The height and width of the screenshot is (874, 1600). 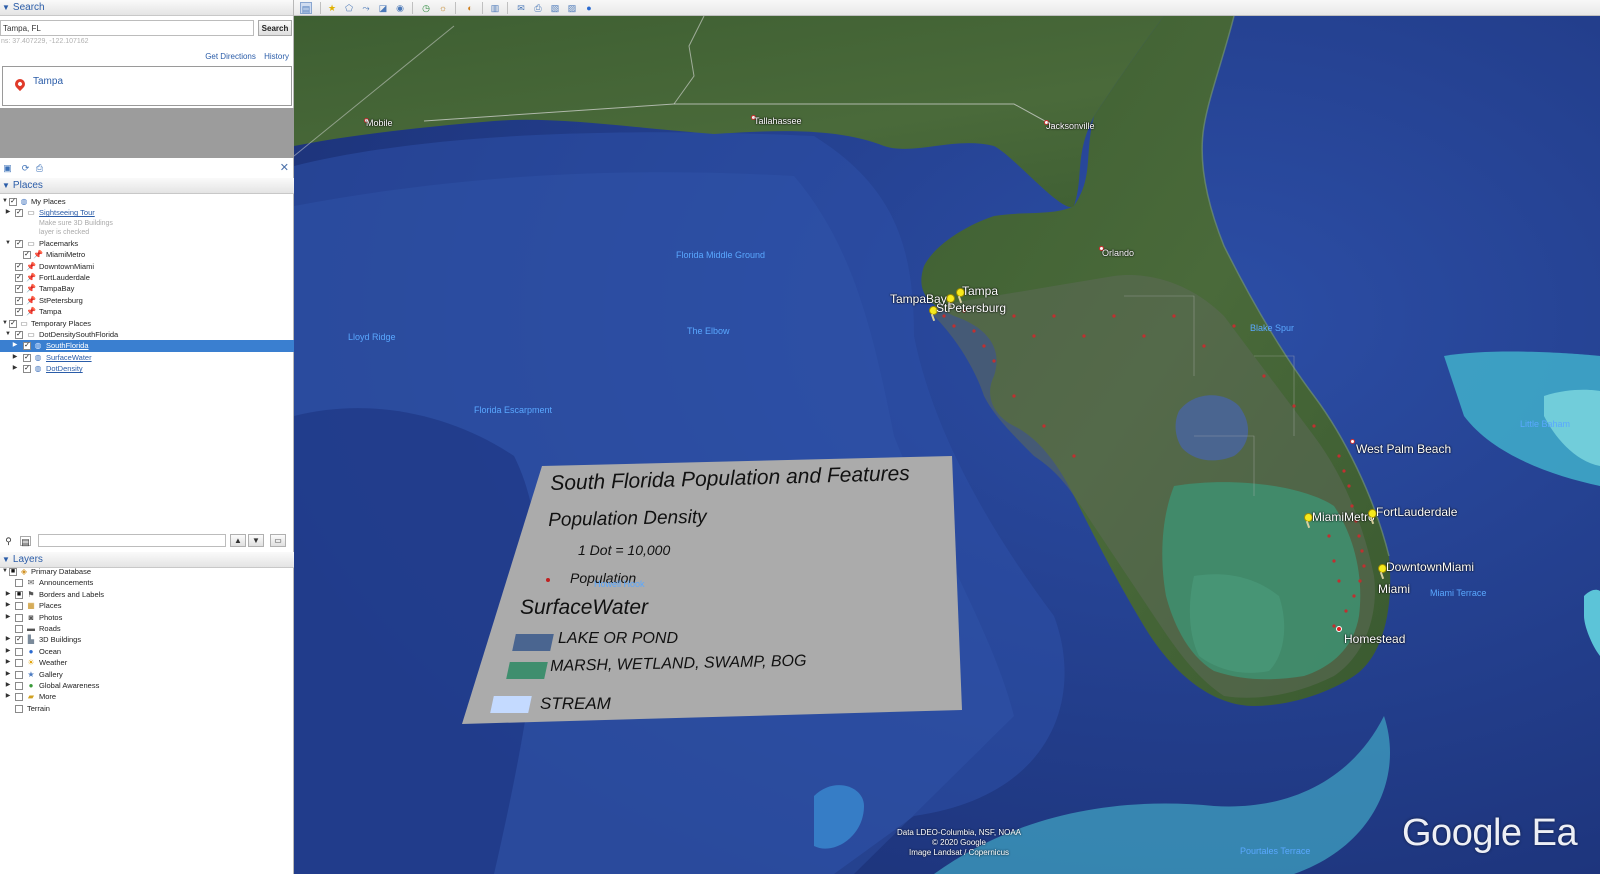 What do you see at coordinates (521, 8) in the screenshot?
I see `email-icon: ✉` at bounding box center [521, 8].